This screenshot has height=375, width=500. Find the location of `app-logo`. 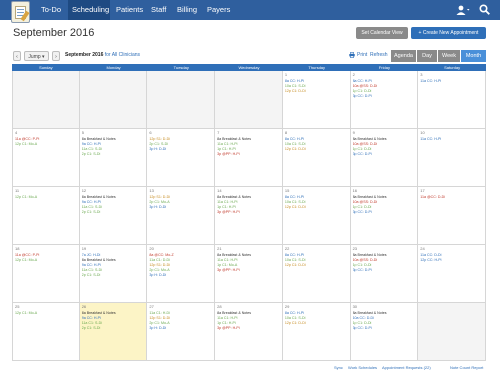

app-logo is located at coordinates (20, 12).